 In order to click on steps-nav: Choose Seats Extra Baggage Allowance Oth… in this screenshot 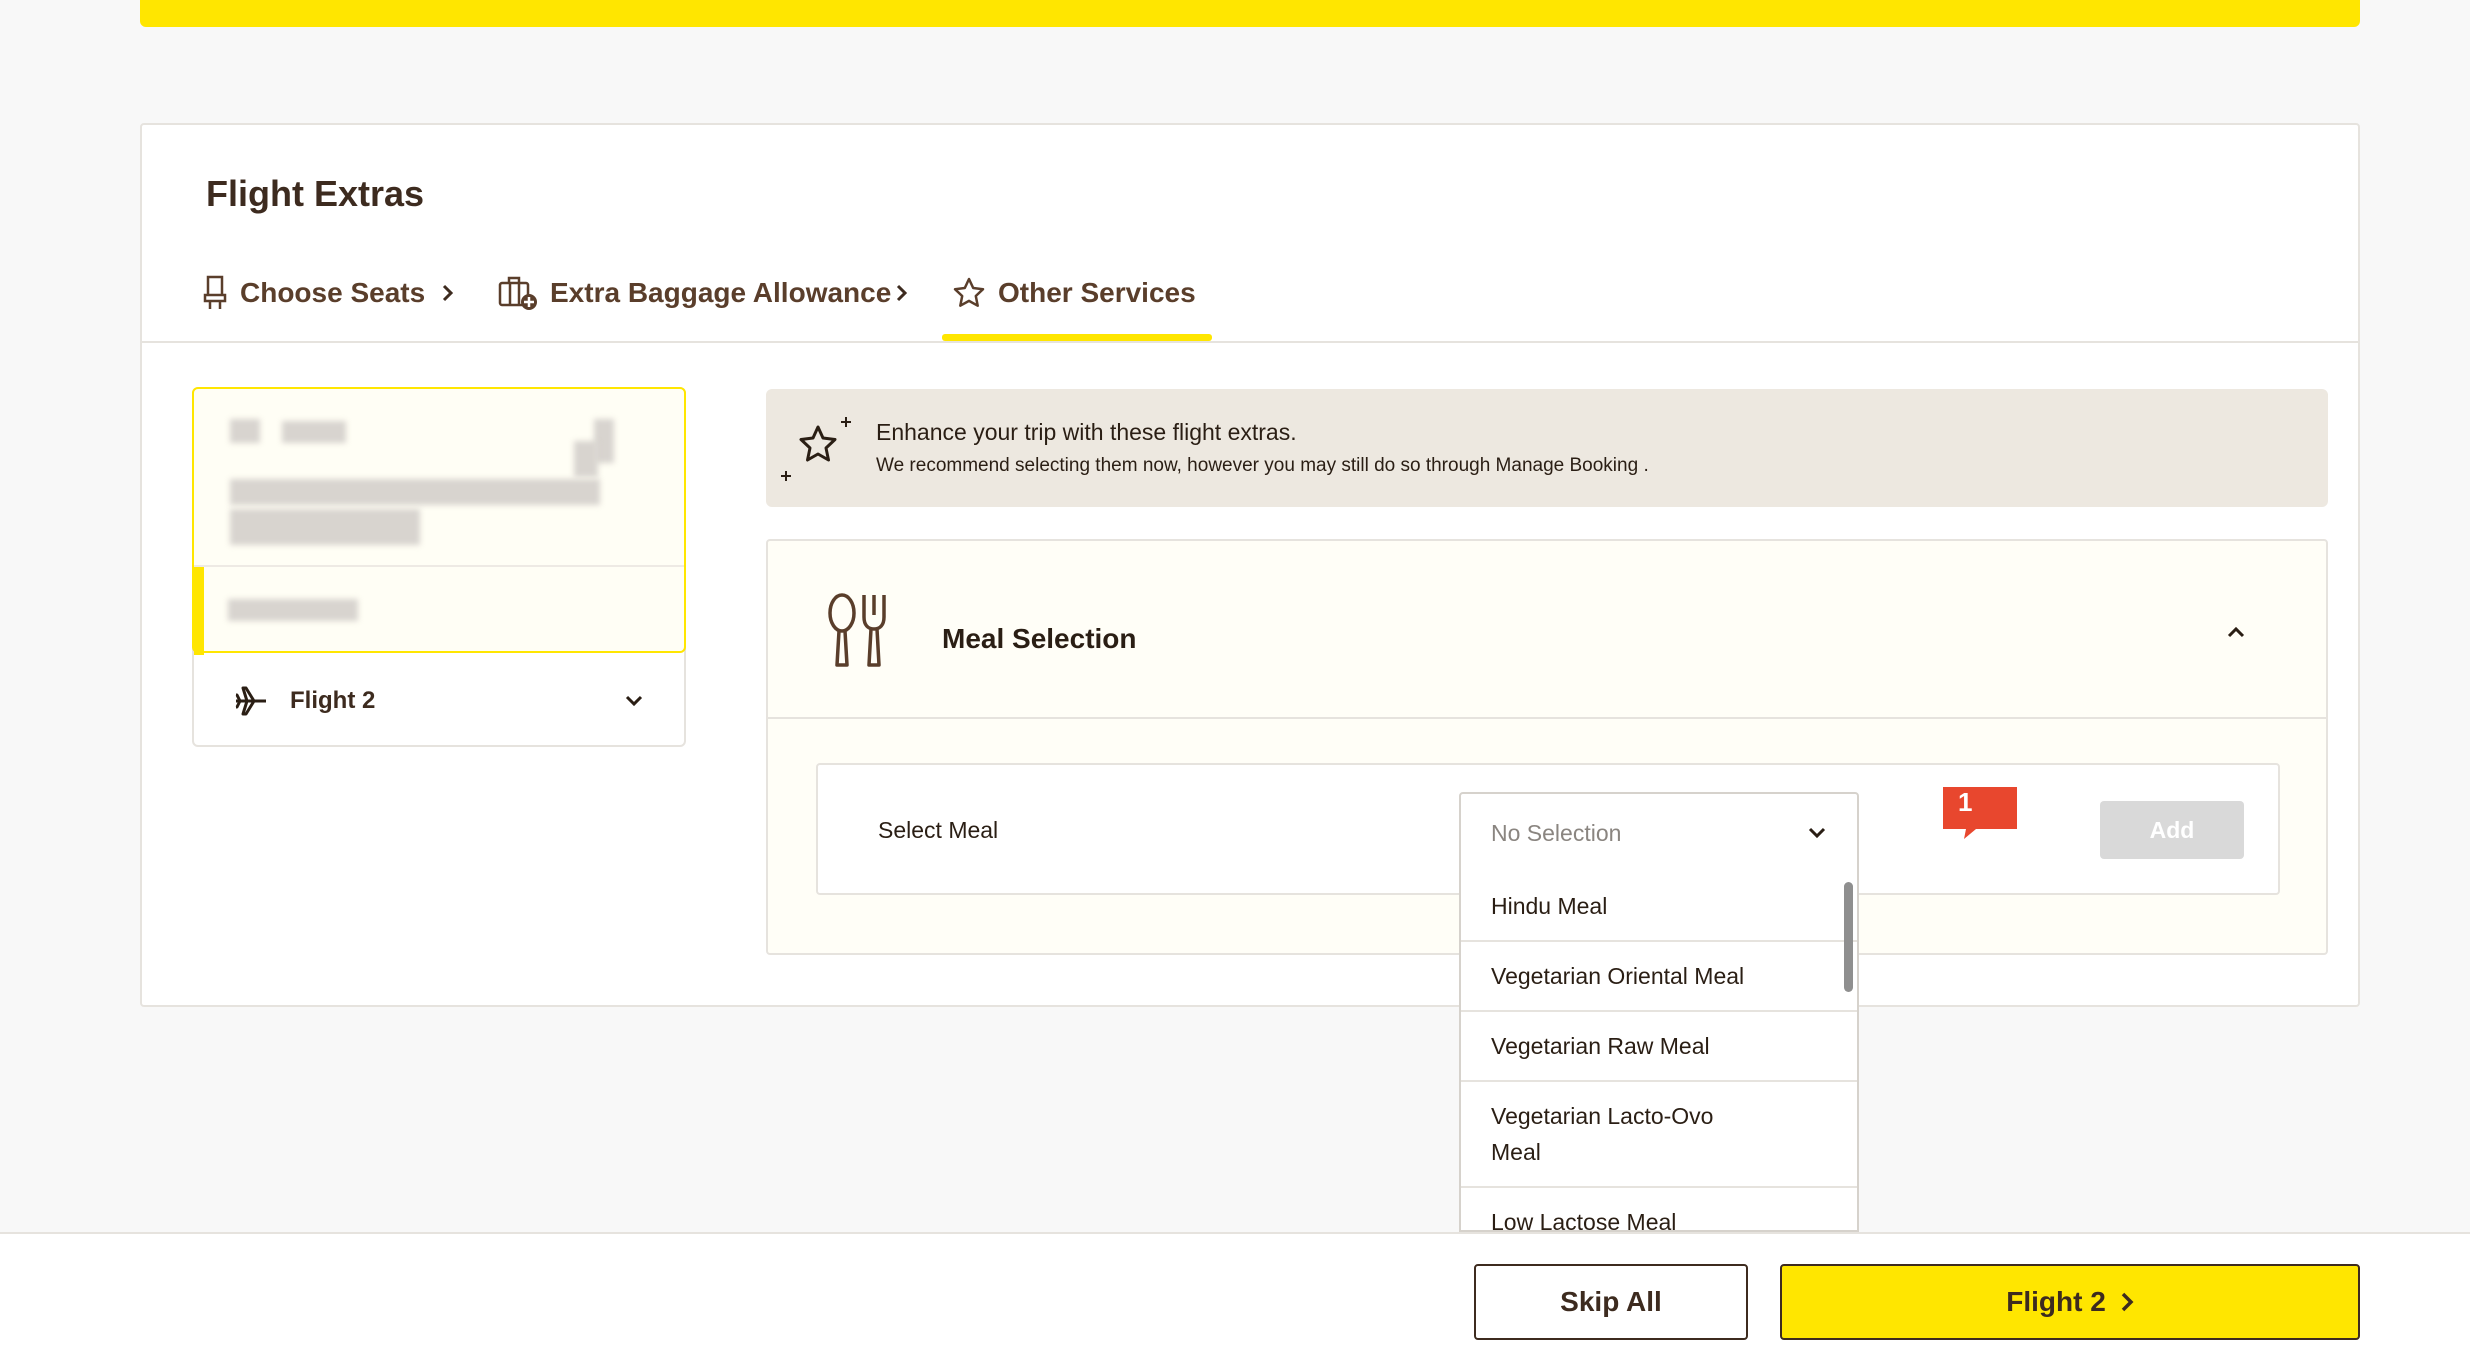, I will do `click(1280, 293)`.